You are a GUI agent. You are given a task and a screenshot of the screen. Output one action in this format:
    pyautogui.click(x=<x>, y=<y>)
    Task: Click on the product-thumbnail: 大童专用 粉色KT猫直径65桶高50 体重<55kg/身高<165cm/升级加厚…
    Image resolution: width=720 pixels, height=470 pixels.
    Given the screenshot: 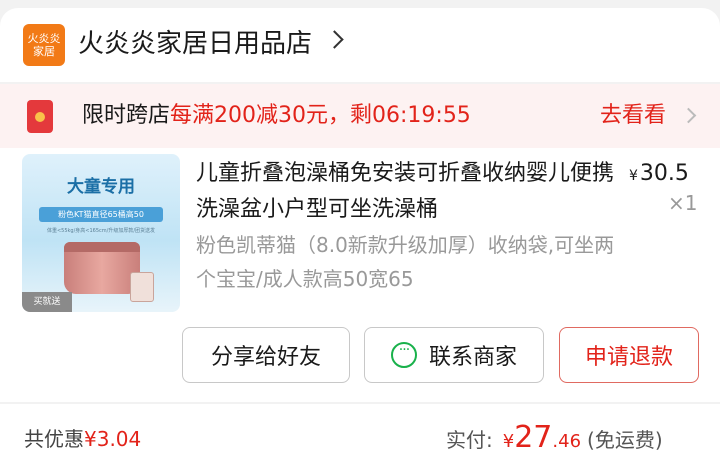 What is the action you would take?
    pyautogui.click(x=101, y=233)
    